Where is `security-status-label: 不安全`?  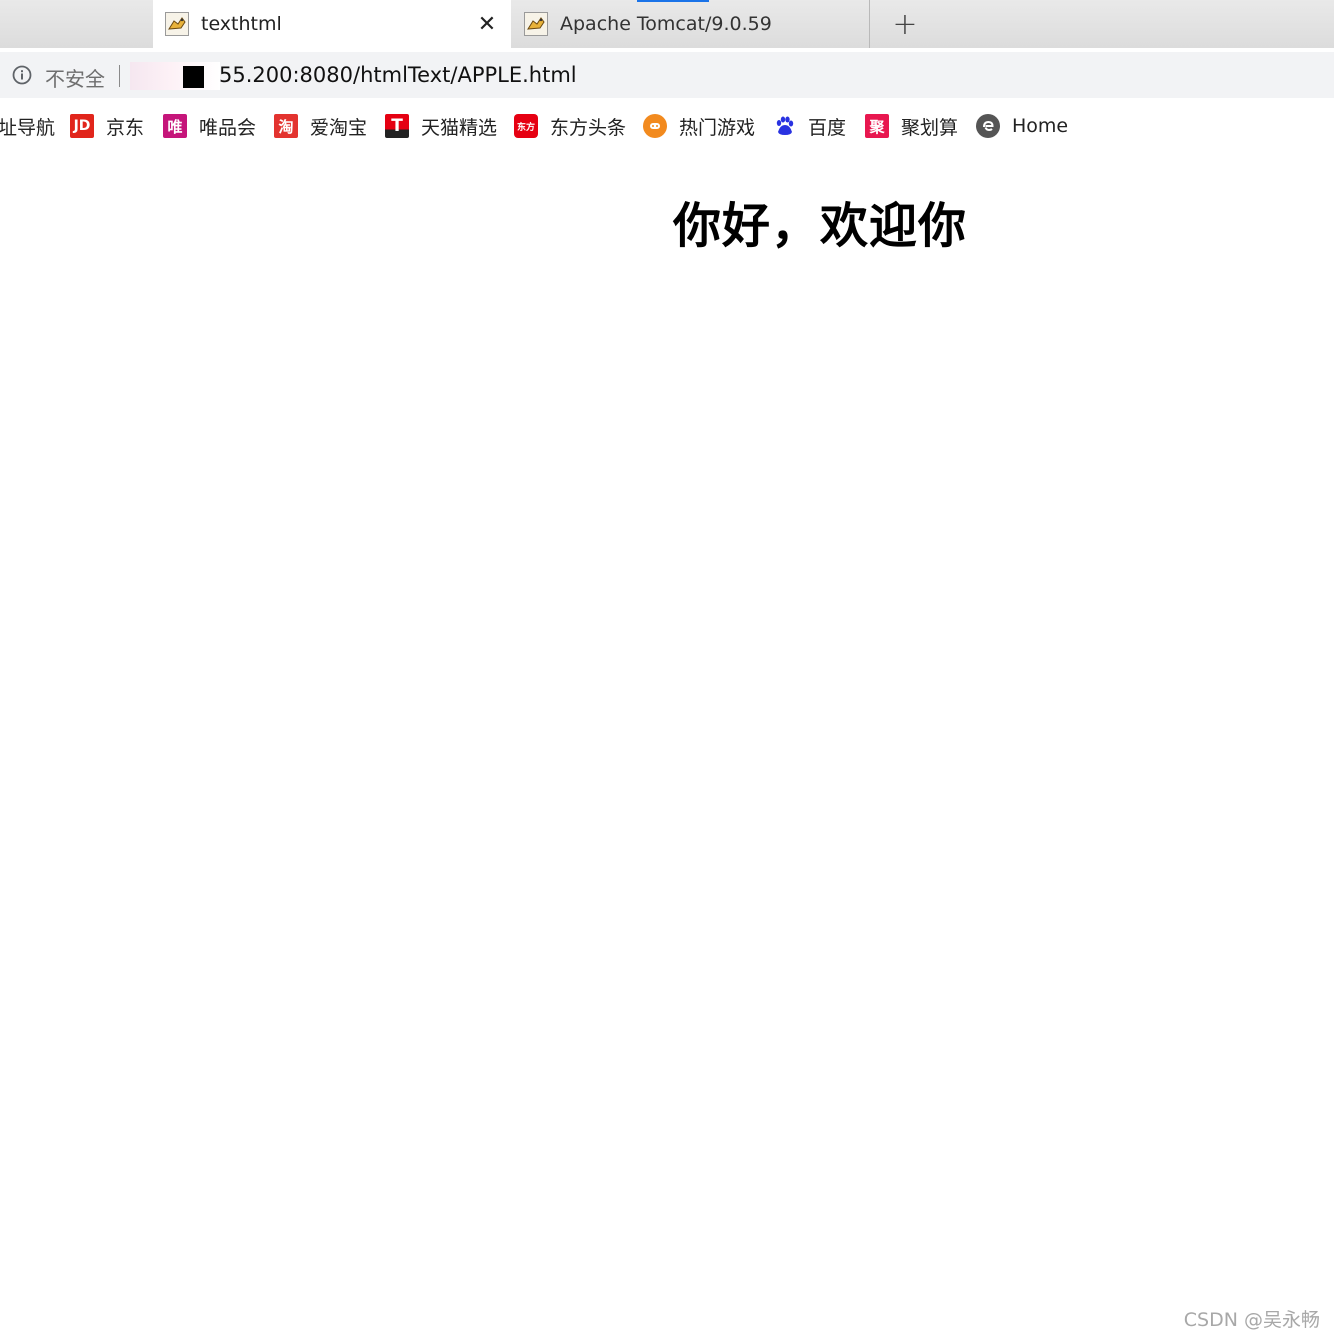
security-status-label: 不安全 is located at coordinates (75, 77).